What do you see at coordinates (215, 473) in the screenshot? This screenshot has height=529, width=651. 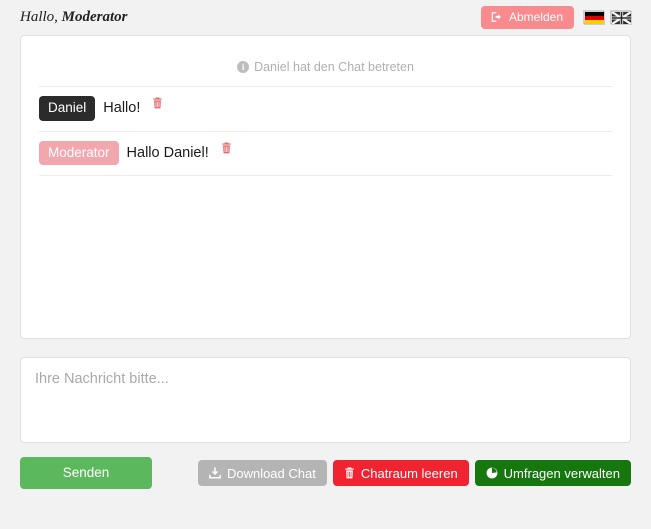 I see `download-icon` at bounding box center [215, 473].